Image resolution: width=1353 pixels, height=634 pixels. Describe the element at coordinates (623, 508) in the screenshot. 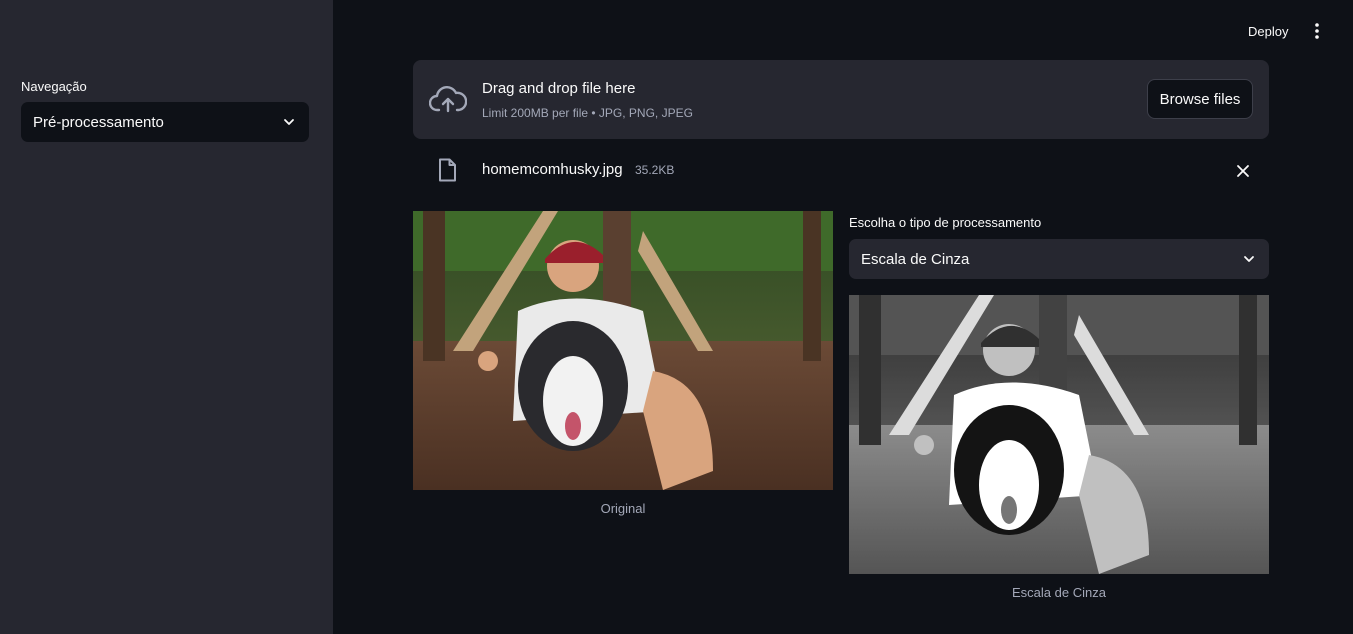

I see `original-image-caption: Original` at that location.